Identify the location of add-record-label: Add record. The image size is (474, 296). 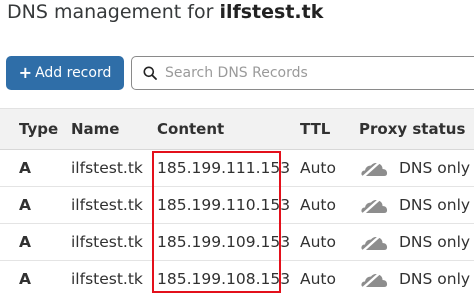
(73, 73).